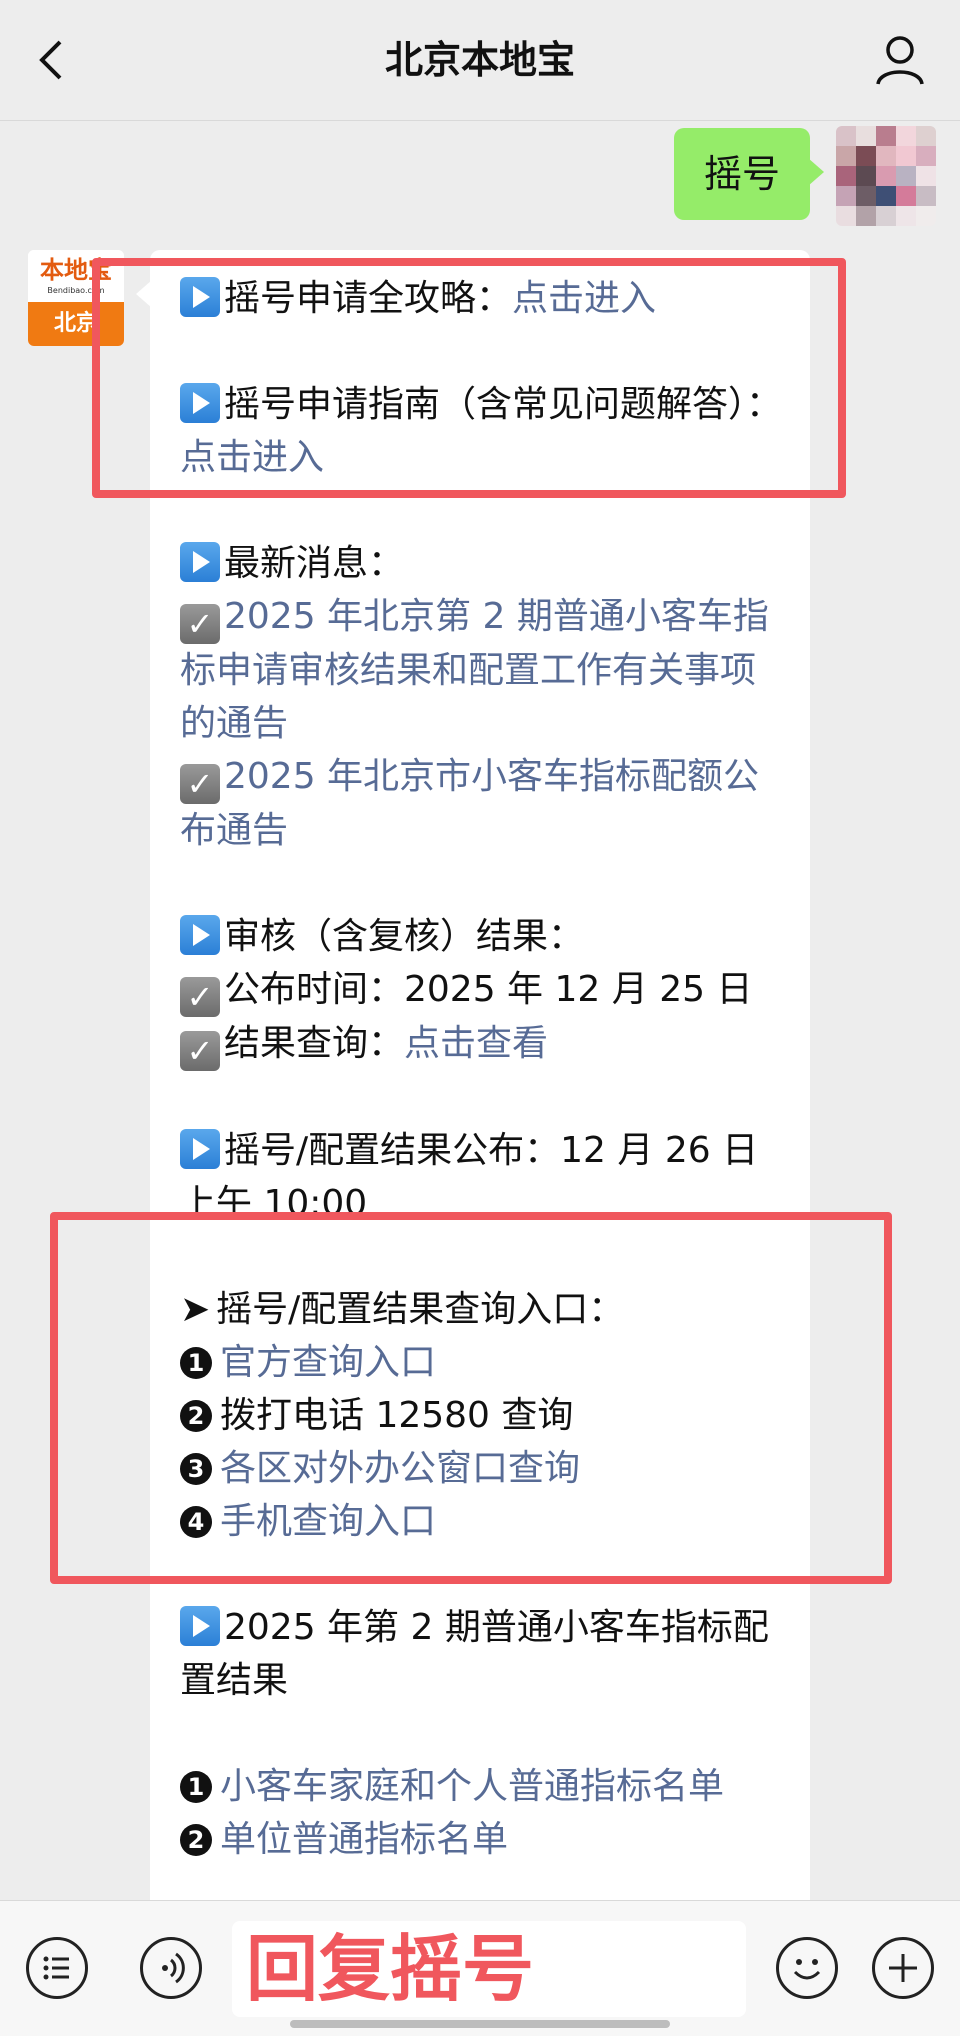 The width and height of the screenshot is (960, 2036). I want to click on review-query: ✓ 结果查询：点击查看, so click(485, 1044).